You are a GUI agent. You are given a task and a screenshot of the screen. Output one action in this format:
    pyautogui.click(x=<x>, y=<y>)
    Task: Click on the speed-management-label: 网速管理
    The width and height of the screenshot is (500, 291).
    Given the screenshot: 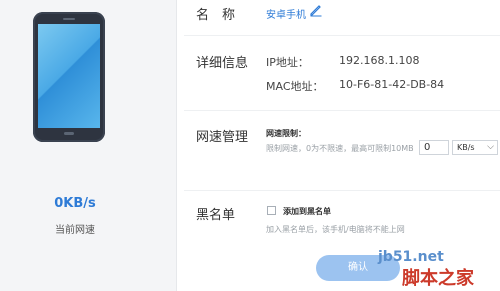 What is the action you would take?
    pyautogui.click(x=222, y=137)
    